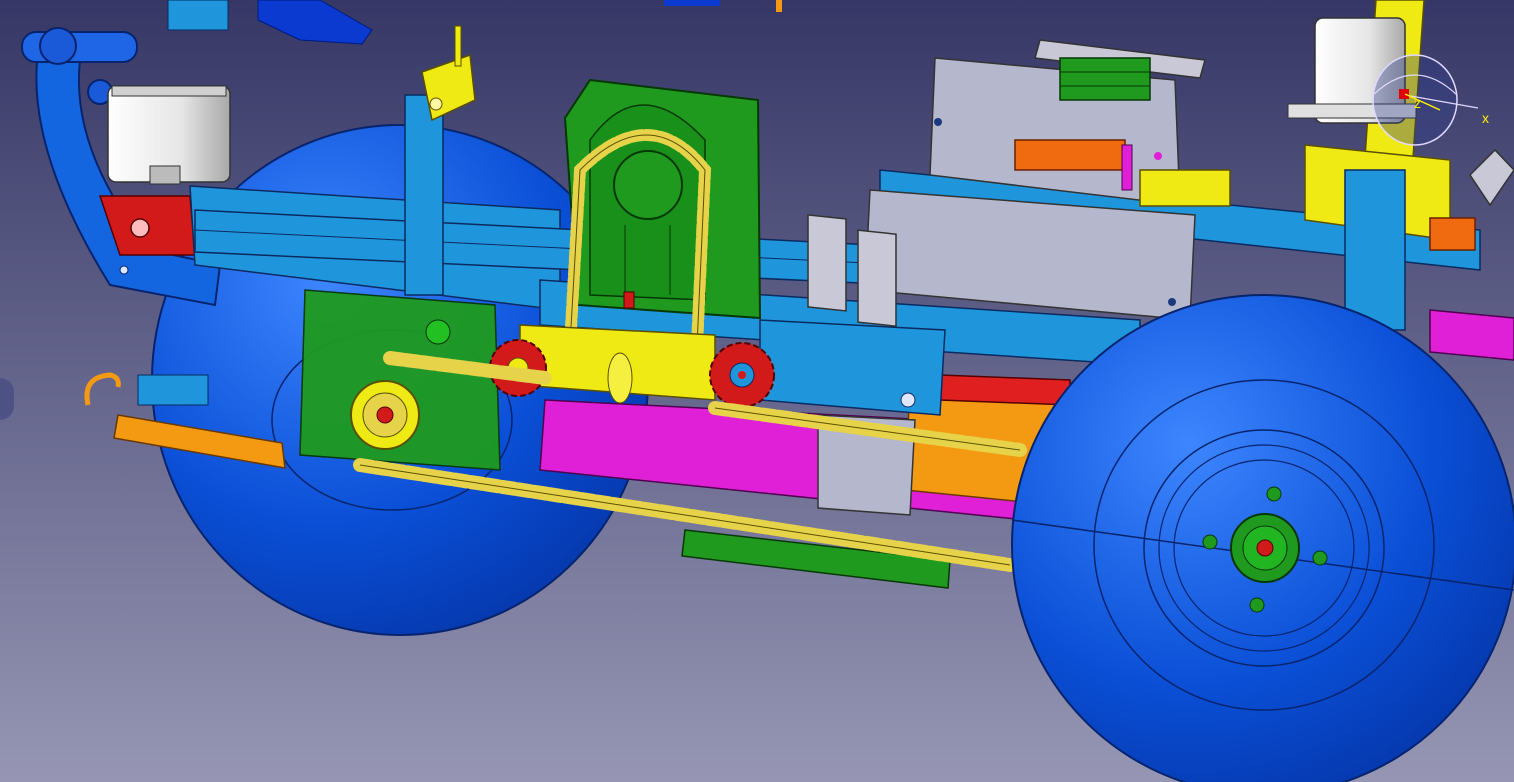 This screenshot has width=1514, height=782. I want to click on driven-sprocket, so click(742, 375).